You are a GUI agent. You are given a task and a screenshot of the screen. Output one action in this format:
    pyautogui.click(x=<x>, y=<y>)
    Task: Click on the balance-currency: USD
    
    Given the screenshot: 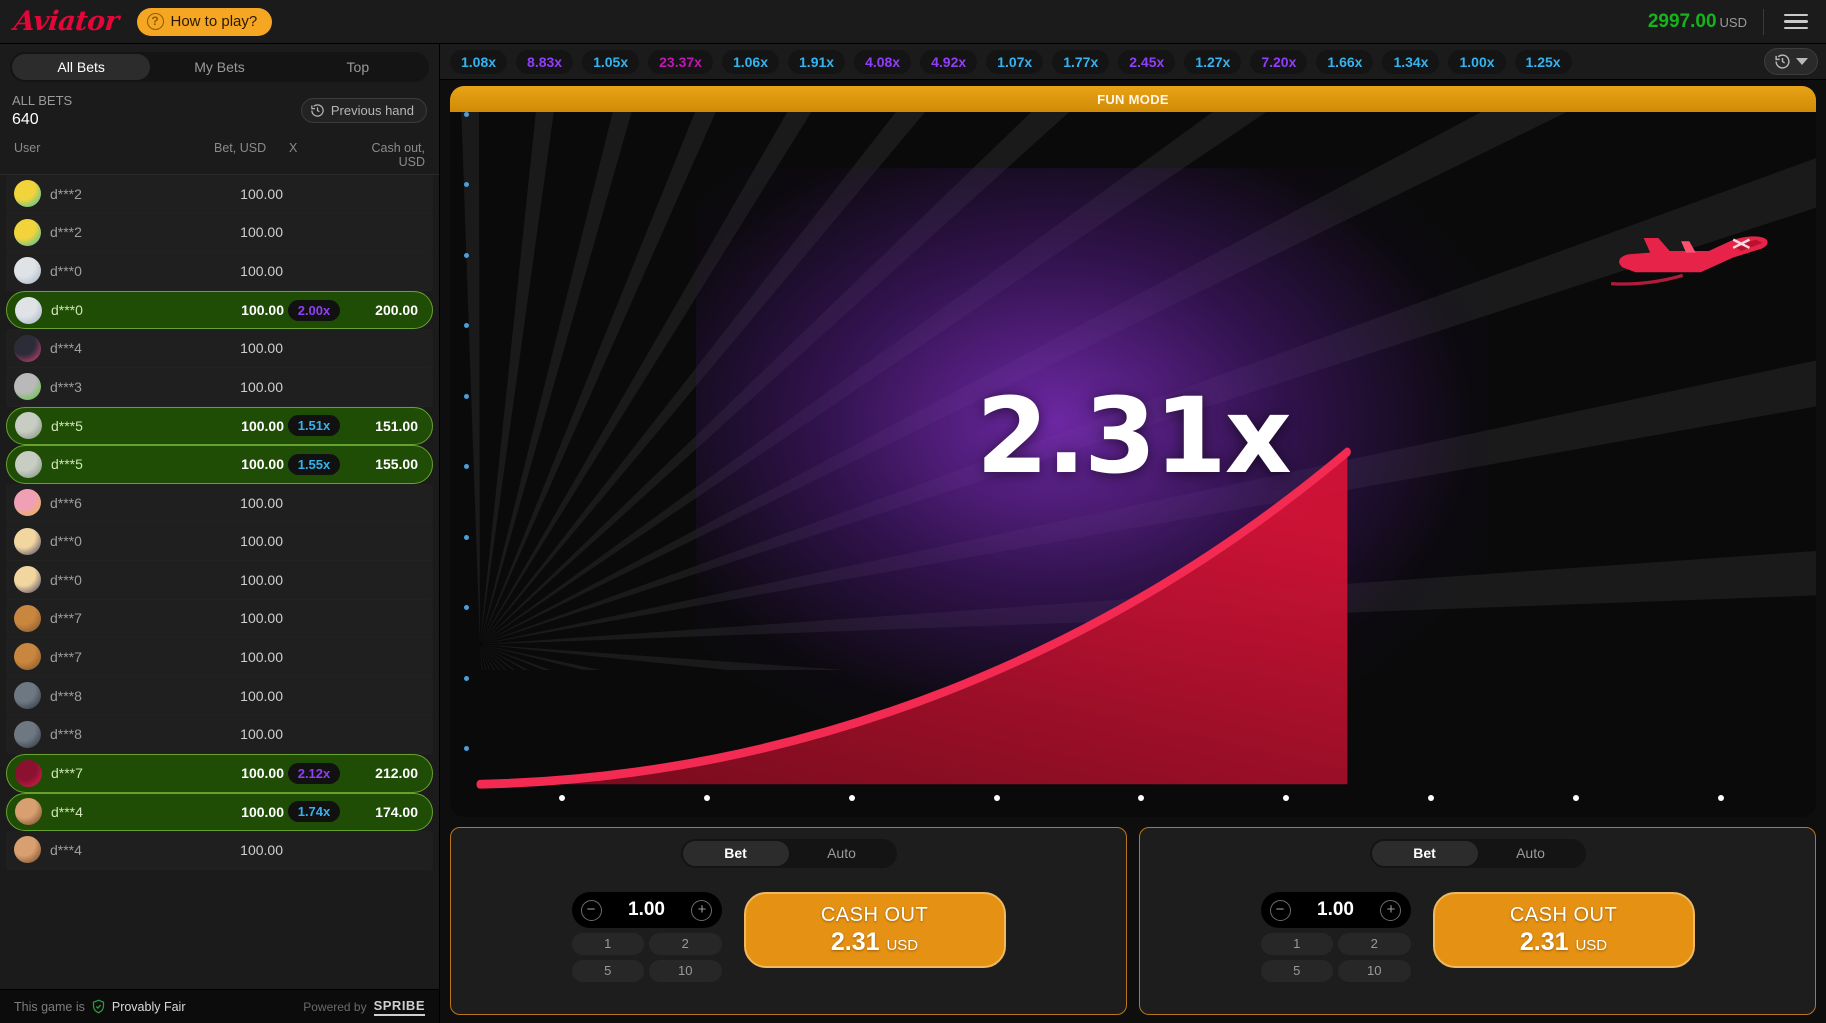 What is the action you would take?
    pyautogui.click(x=1733, y=22)
    